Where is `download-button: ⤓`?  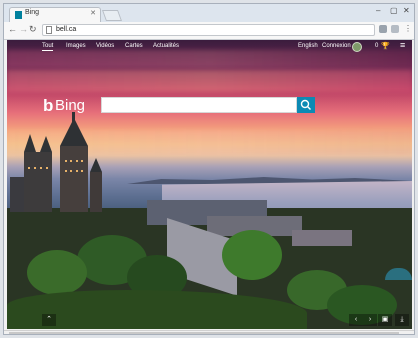 download-button: ⤓ is located at coordinates (402, 320).